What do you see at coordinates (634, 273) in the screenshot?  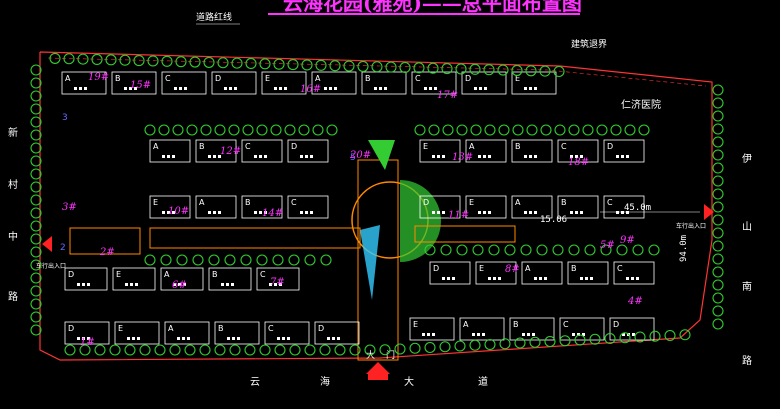 I see `building: C` at bounding box center [634, 273].